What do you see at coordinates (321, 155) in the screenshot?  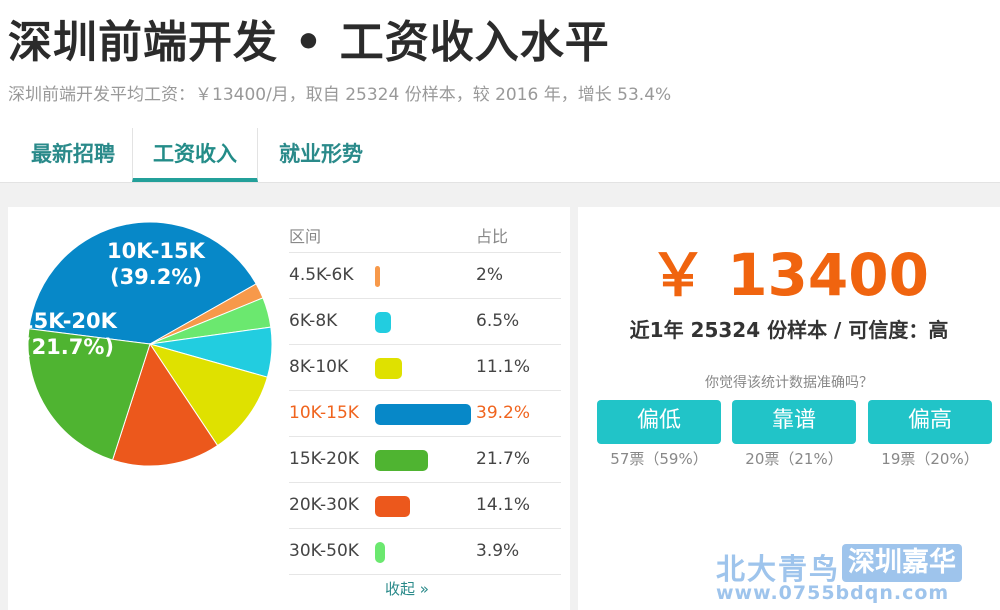 I see `tab-employment-trend: 就业形势` at bounding box center [321, 155].